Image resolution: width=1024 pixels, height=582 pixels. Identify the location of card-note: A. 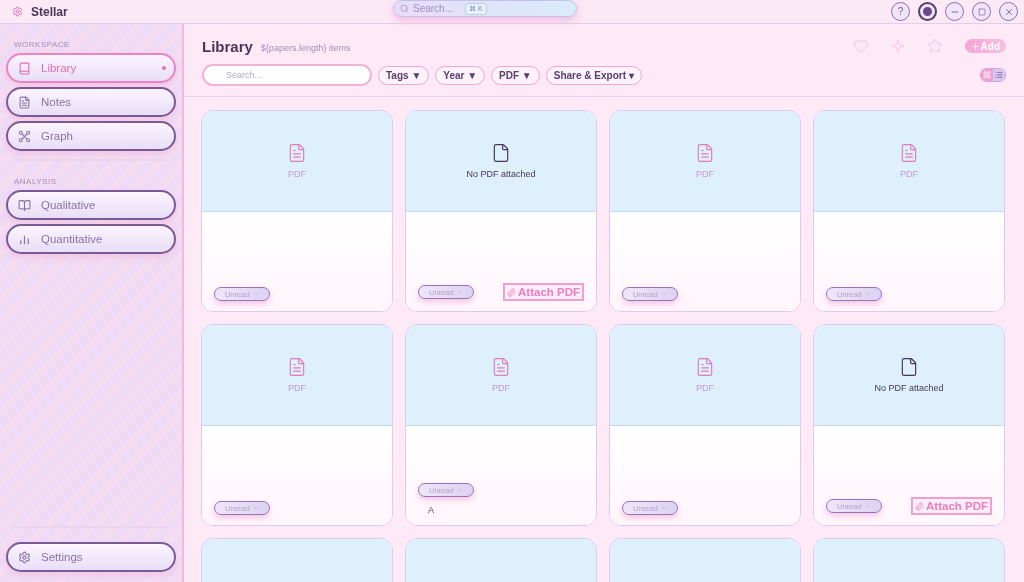
(431, 509).